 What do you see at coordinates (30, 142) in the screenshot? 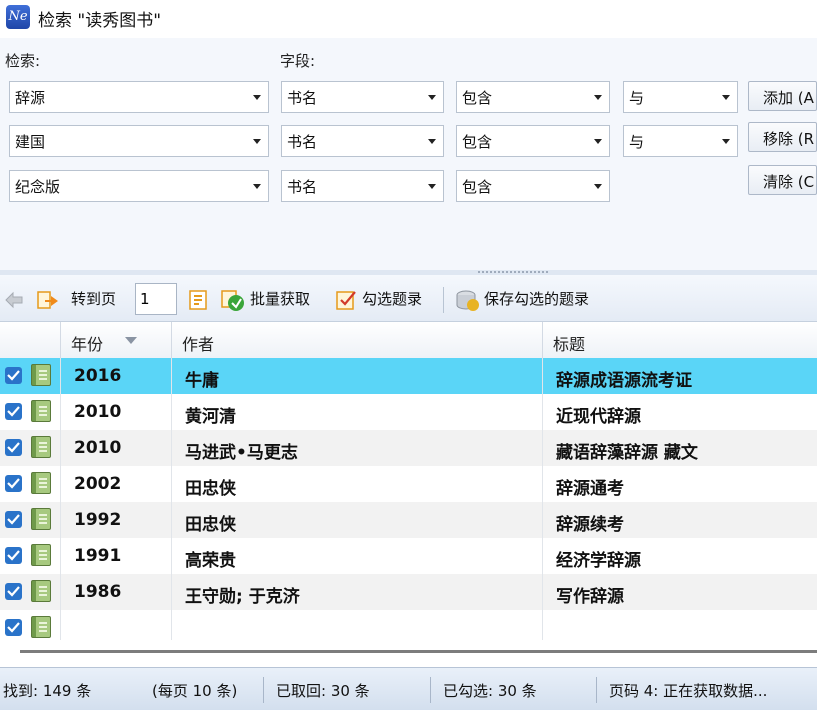
I see `keyword-value: 建国` at bounding box center [30, 142].